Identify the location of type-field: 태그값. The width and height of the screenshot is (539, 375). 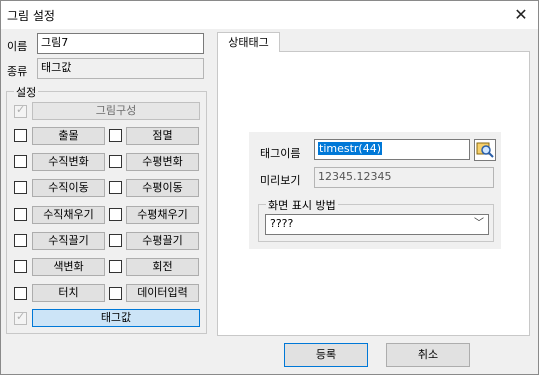
(120, 68).